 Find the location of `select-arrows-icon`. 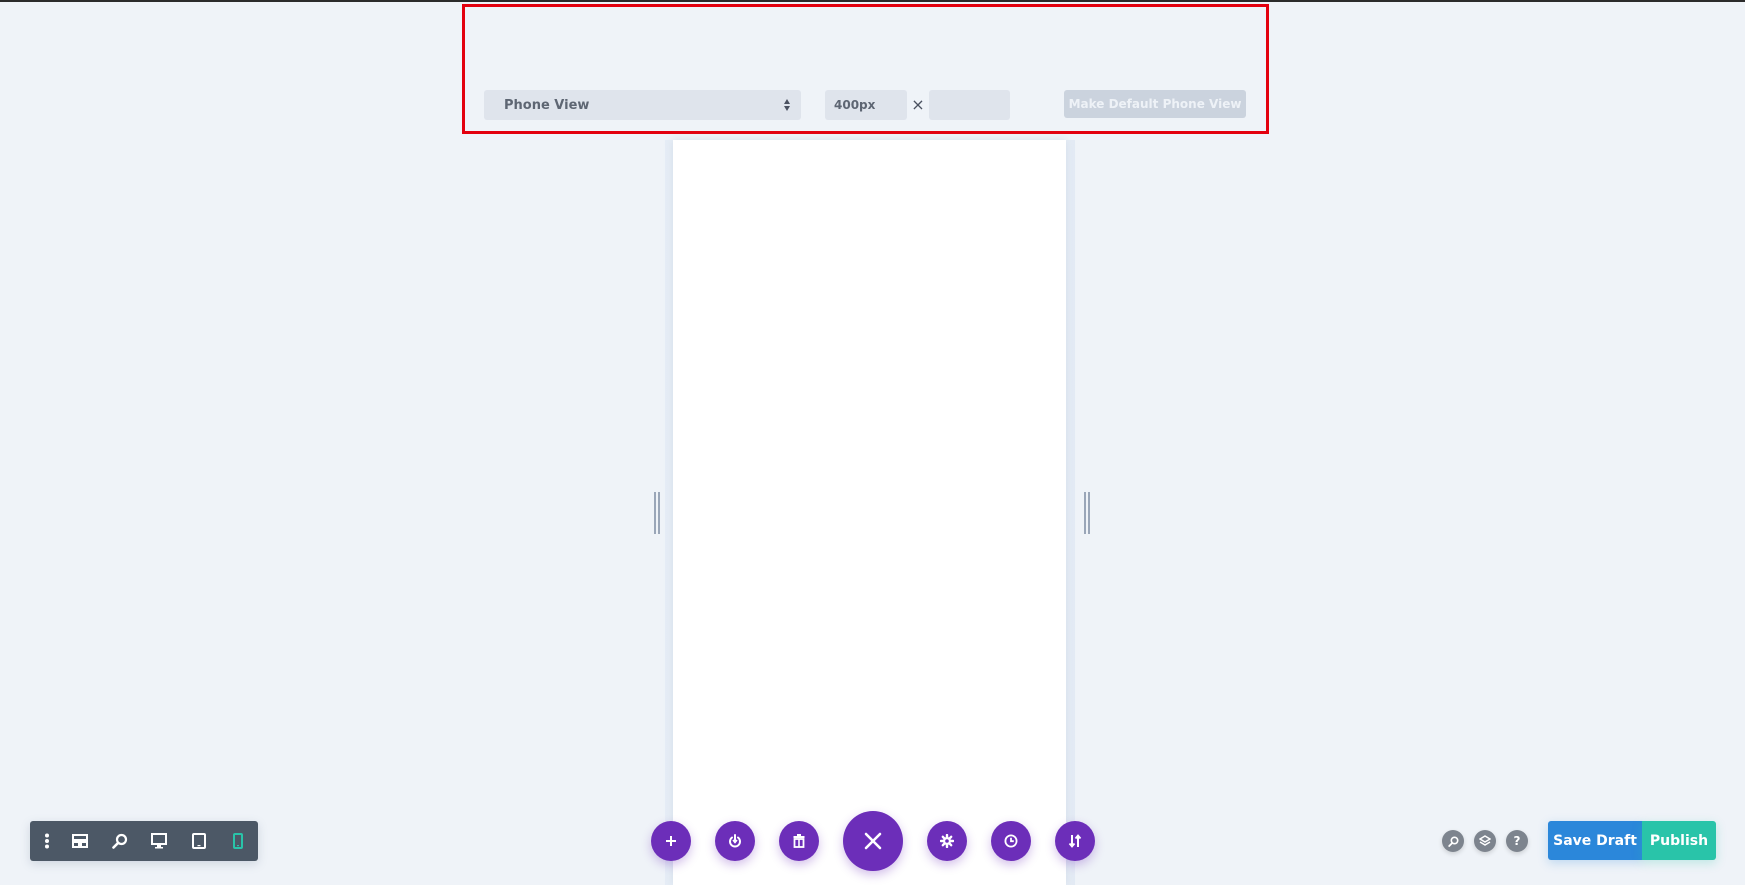

select-arrows-icon is located at coordinates (787, 105).